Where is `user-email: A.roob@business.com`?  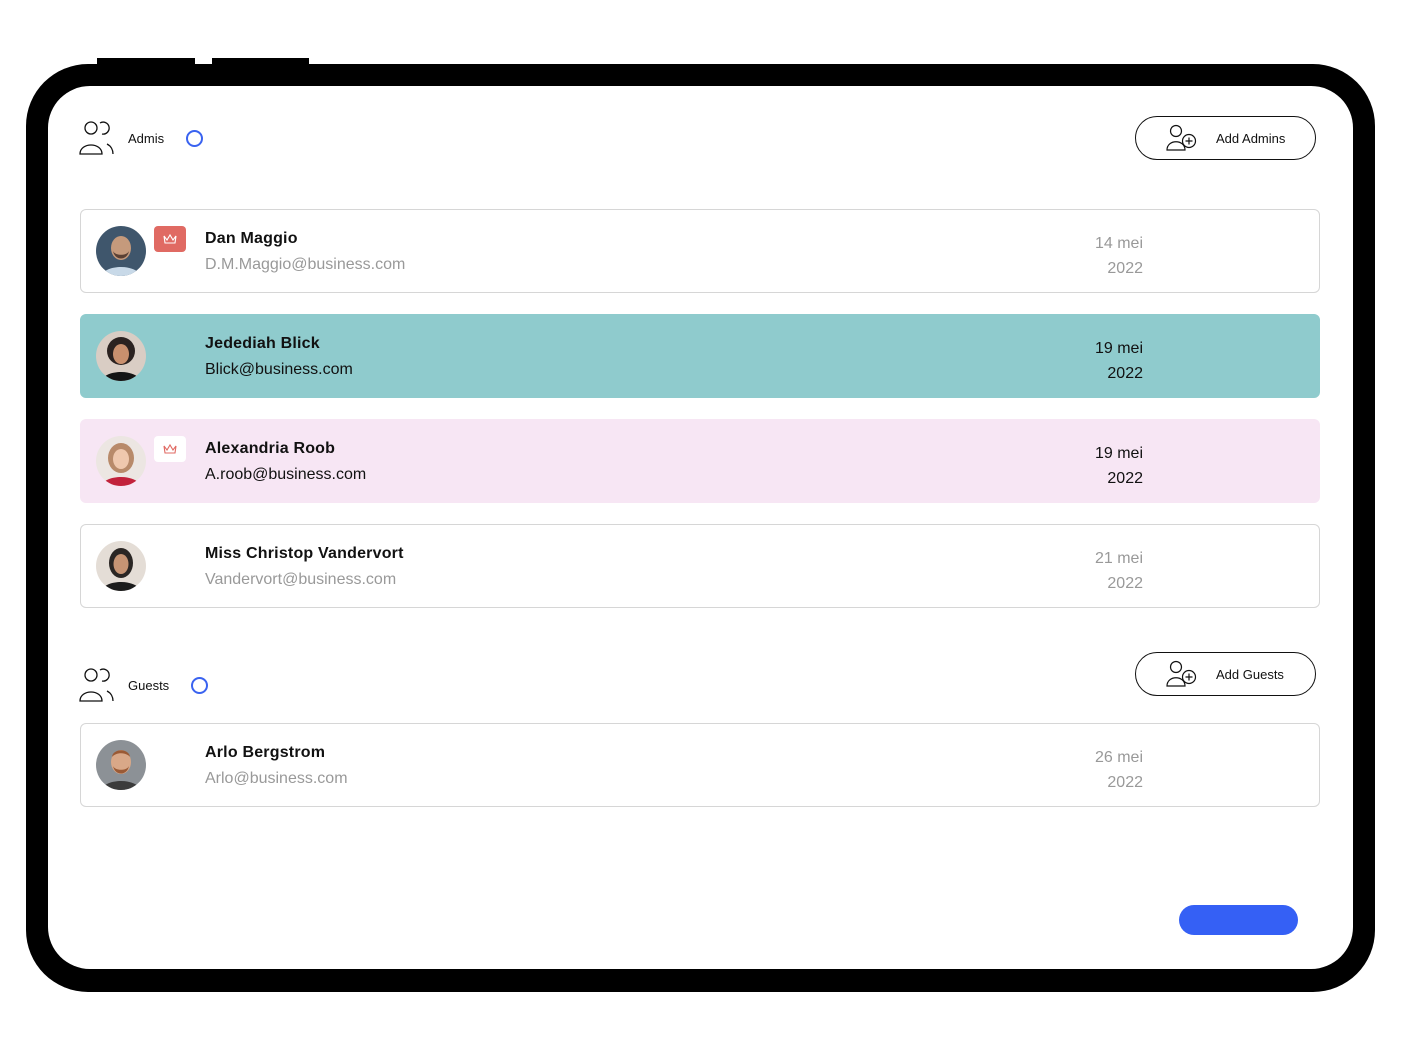 user-email: A.roob@business.com is located at coordinates (286, 474).